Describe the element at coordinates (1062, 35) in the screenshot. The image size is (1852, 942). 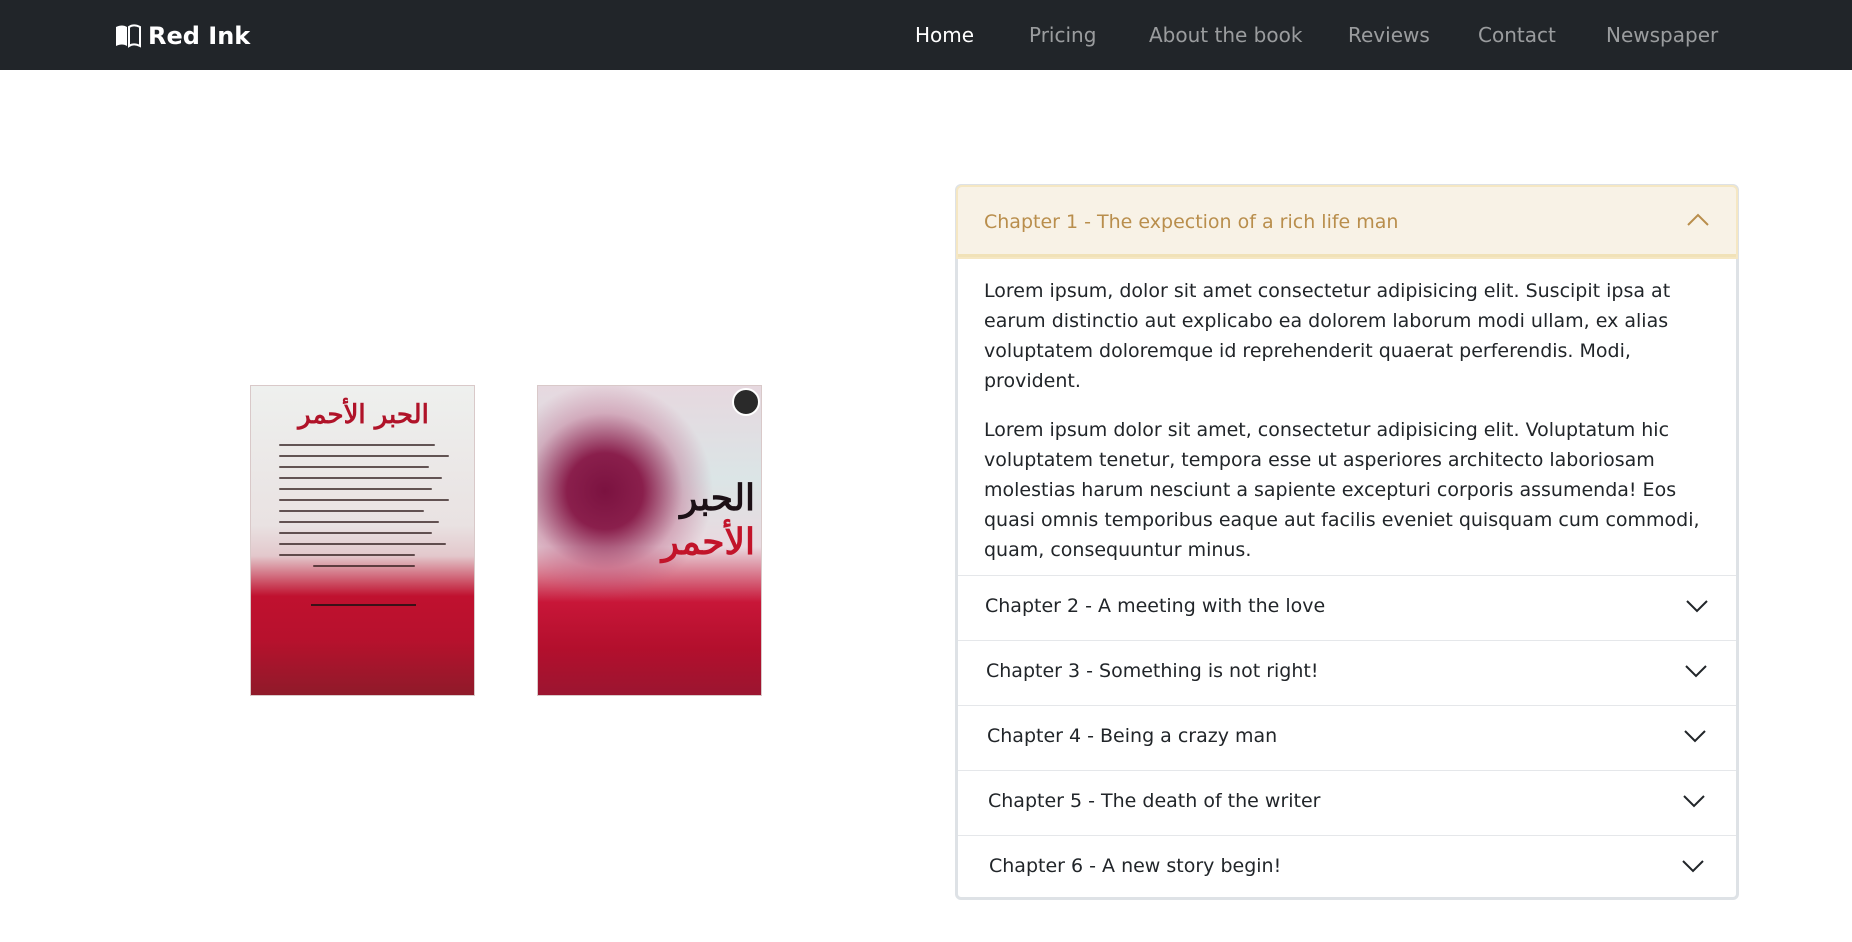
I see `nav-link-pricing: Pricing` at that location.